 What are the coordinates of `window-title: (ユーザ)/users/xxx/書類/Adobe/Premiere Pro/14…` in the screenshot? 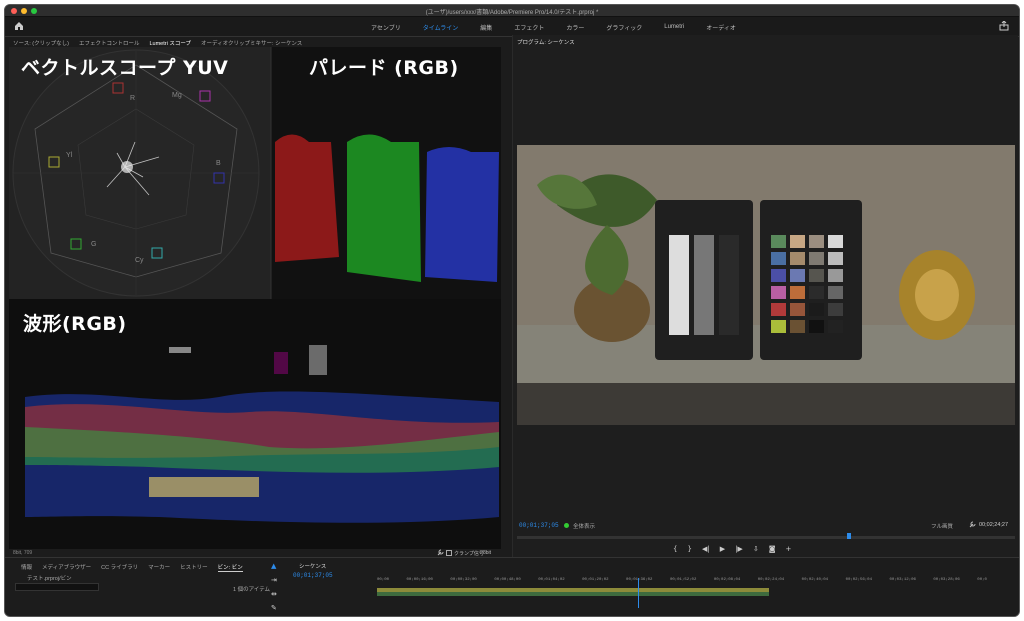 It's located at (512, 13).